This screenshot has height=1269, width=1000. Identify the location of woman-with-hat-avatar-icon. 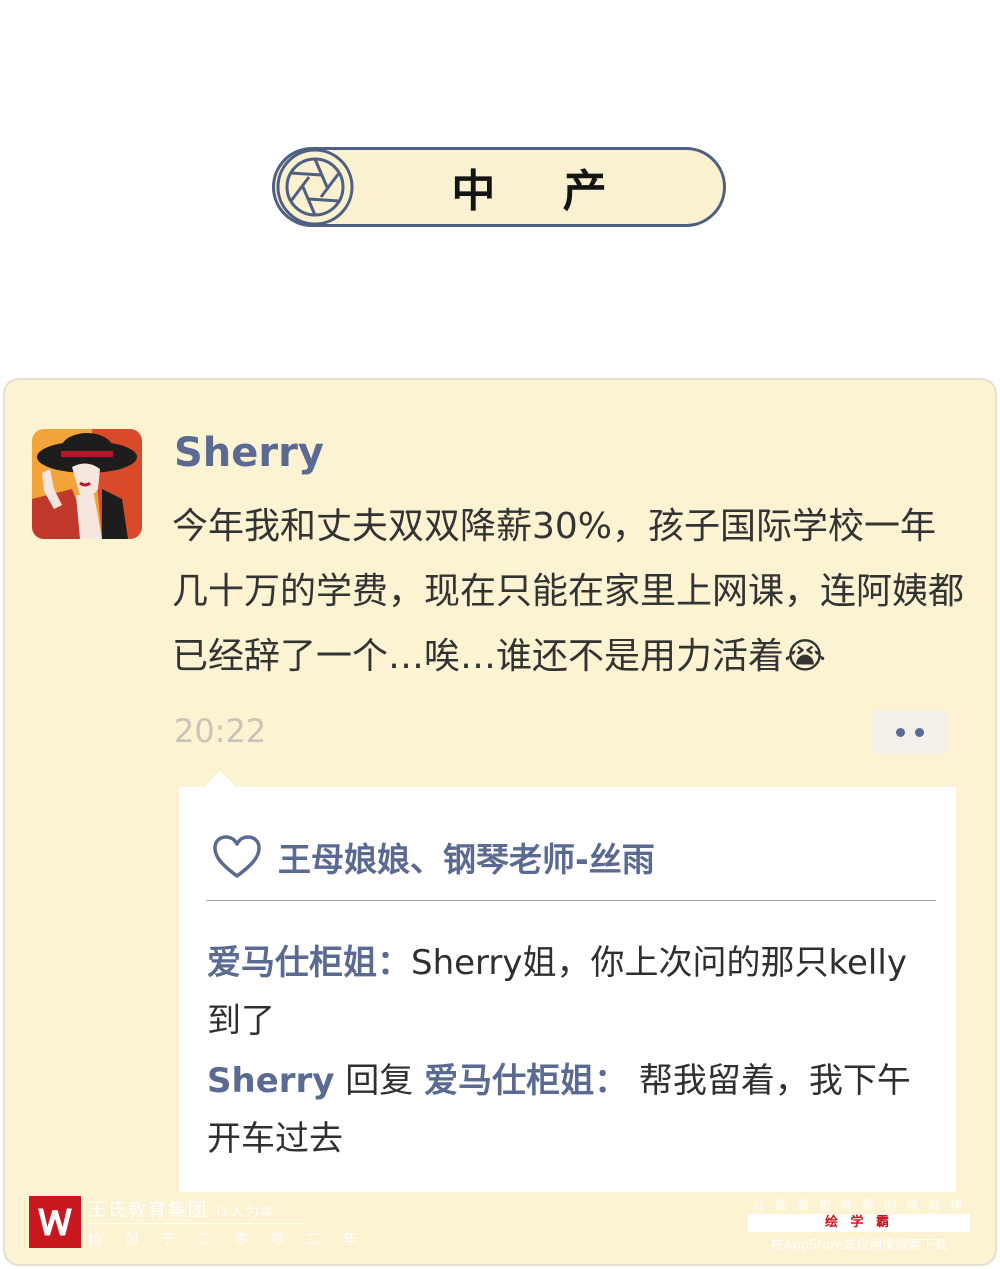
(87, 484).